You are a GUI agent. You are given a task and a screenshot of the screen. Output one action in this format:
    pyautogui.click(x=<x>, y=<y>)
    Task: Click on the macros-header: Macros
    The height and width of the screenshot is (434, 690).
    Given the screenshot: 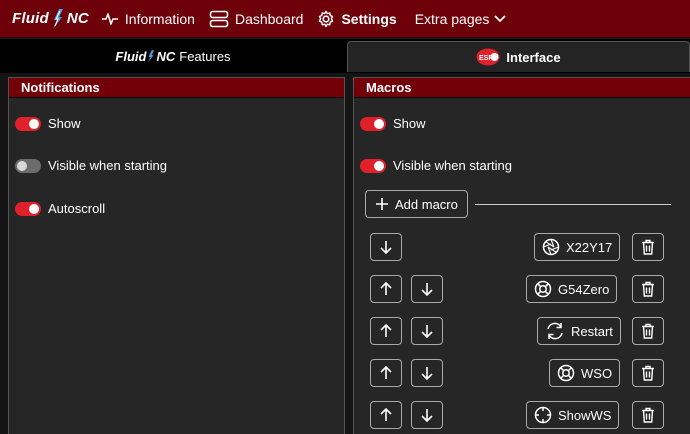 What is the action you would take?
    pyautogui.click(x=522, y=88)
    